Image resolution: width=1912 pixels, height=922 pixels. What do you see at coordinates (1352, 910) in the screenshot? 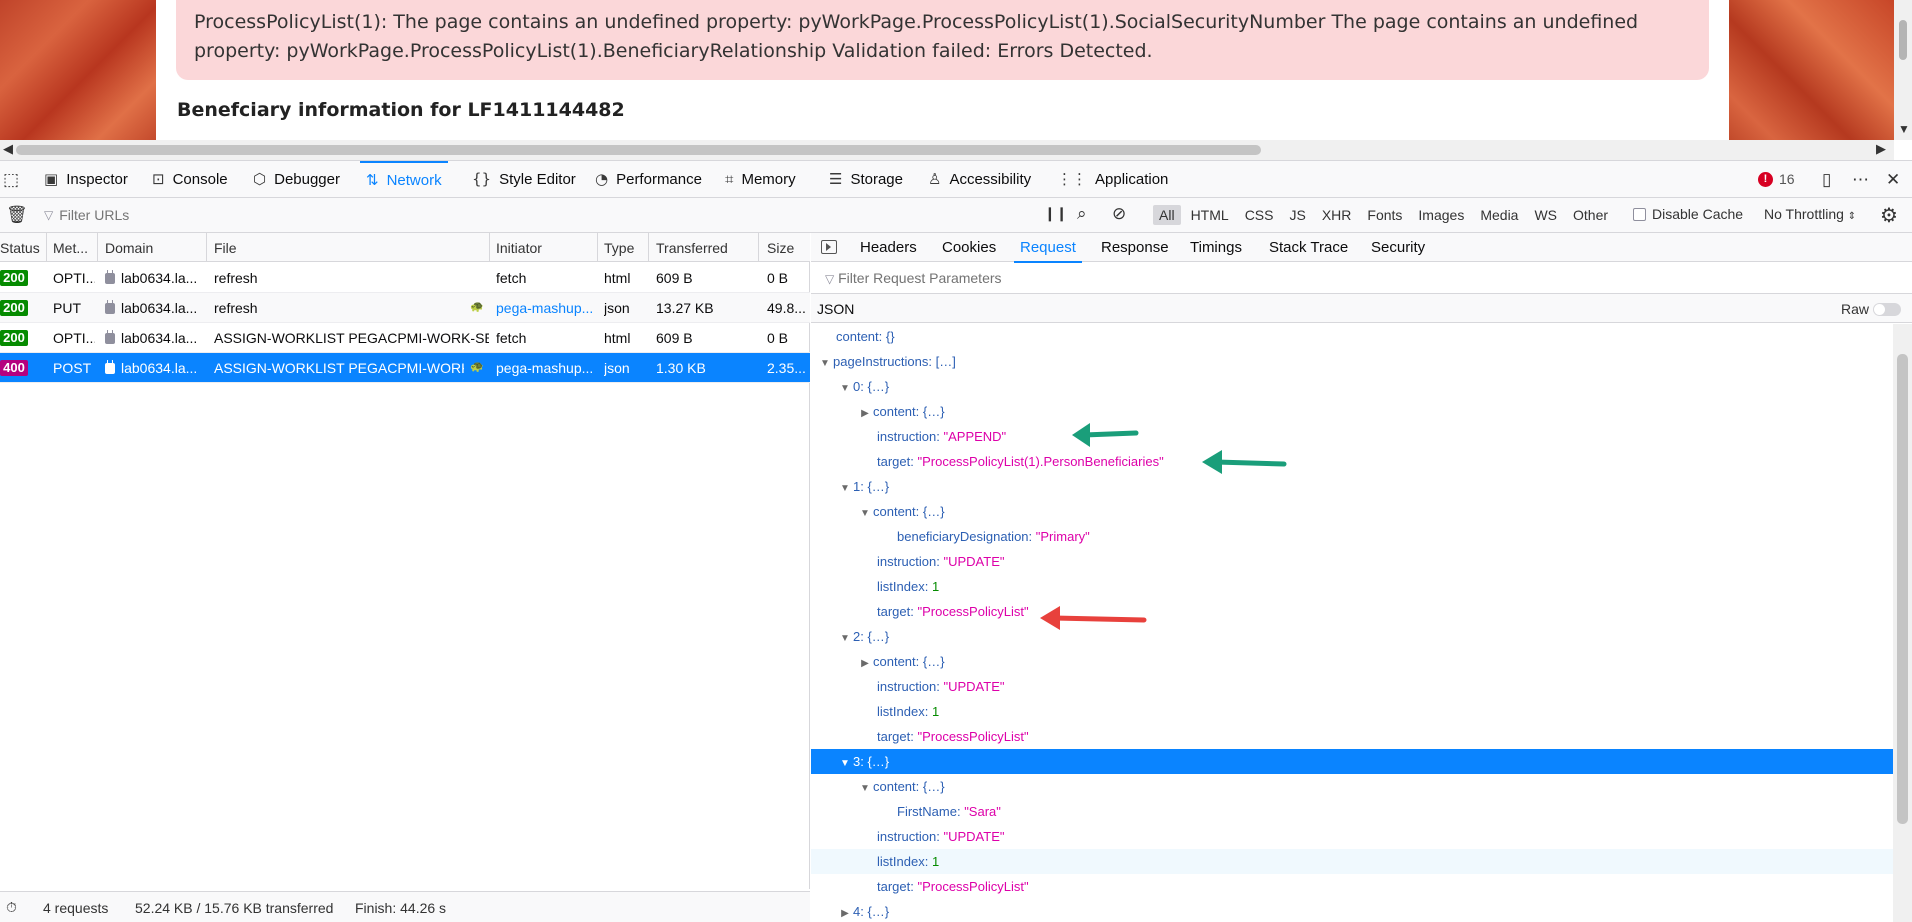
I see `json-row: ▶ 4: {…}` at bounding box center [1352, 910].